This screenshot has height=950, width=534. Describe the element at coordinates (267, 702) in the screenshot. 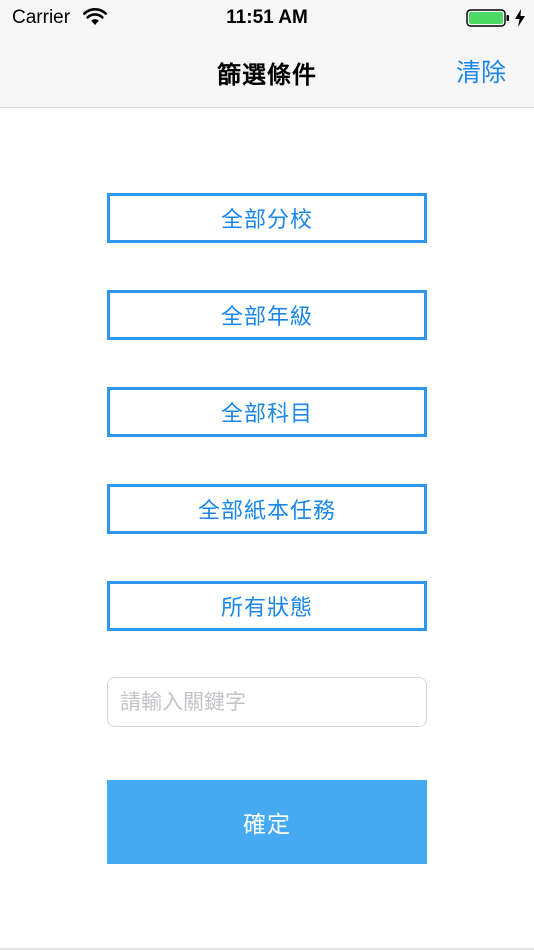

I see `keyword-search-input` at that location.